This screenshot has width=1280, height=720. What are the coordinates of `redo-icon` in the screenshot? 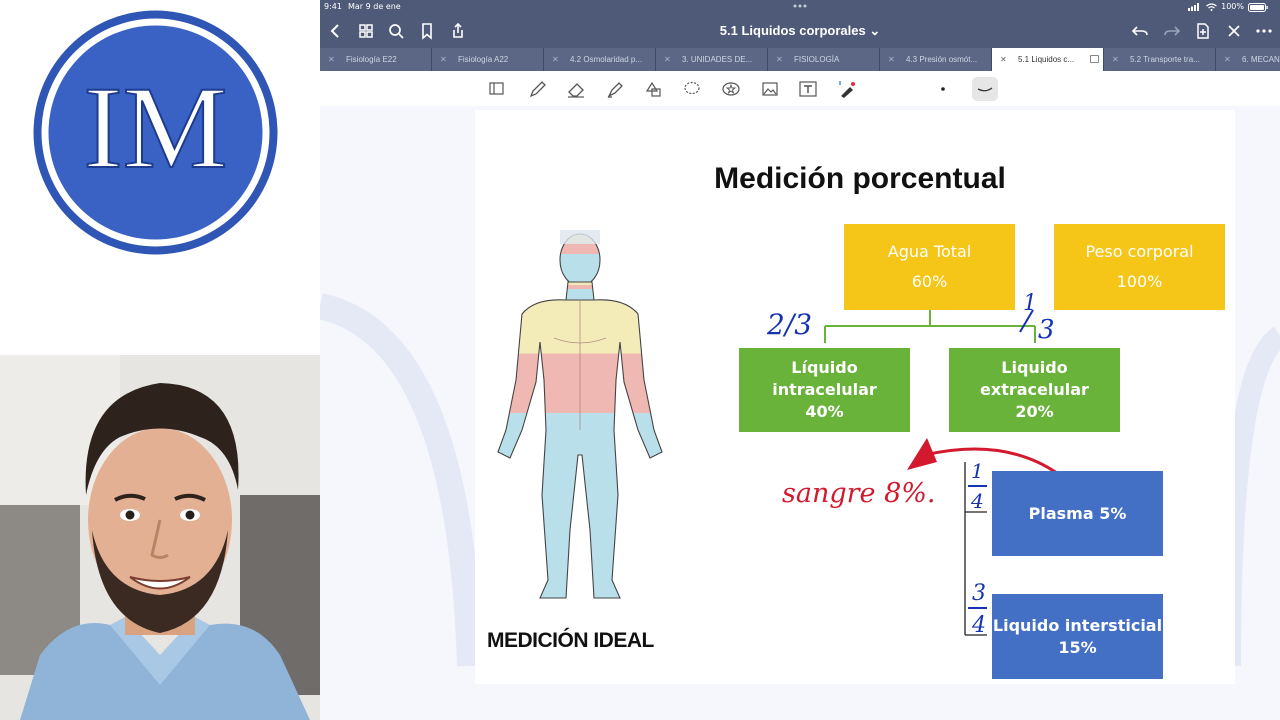 It's located at (1172, 31).